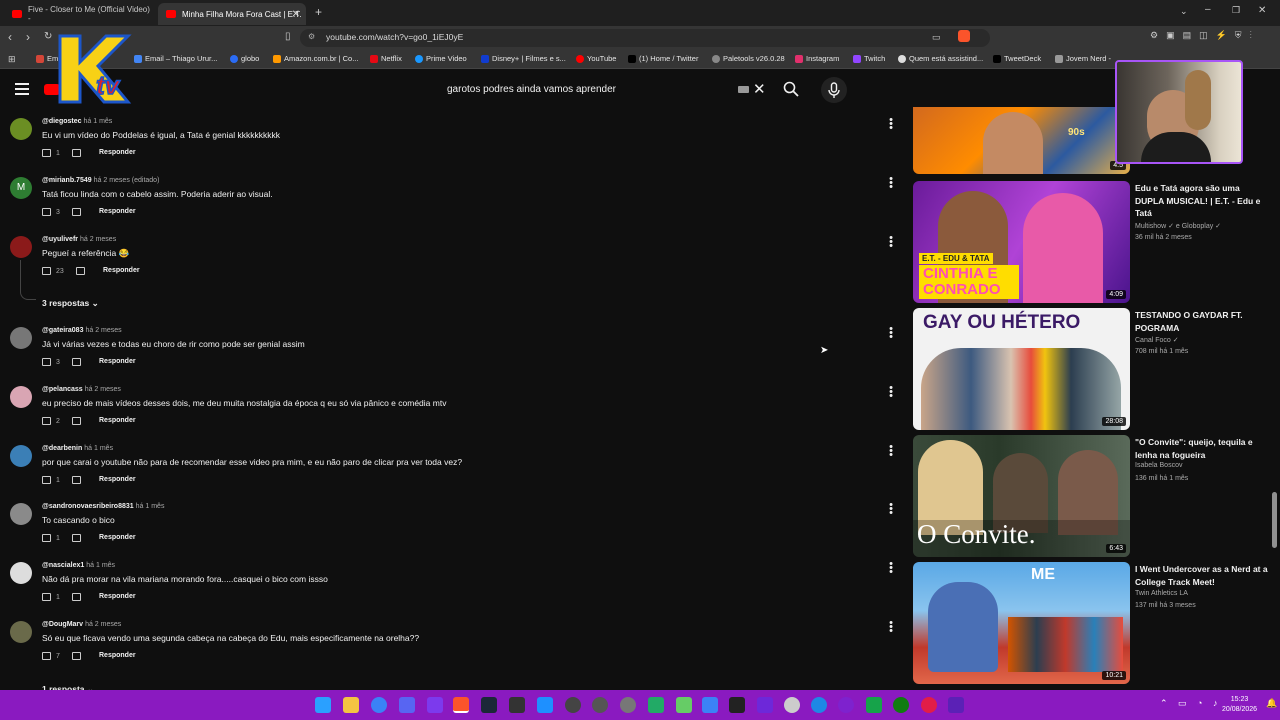 This screenshot has width=1280, height=720. I want to click on bookmark-item: YouTube, so click(596, 58).